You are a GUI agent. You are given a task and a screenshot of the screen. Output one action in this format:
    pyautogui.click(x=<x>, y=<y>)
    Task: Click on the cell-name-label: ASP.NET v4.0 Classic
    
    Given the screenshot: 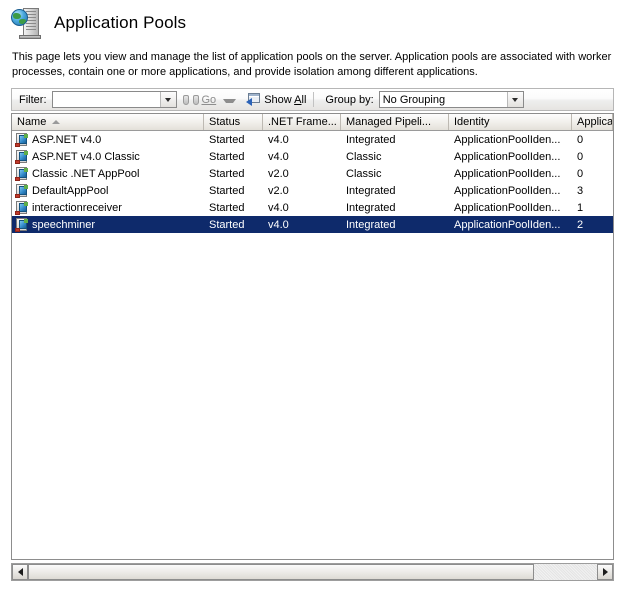 What is the action you would take?
    pyautogui.click(x=86, y=156)
    